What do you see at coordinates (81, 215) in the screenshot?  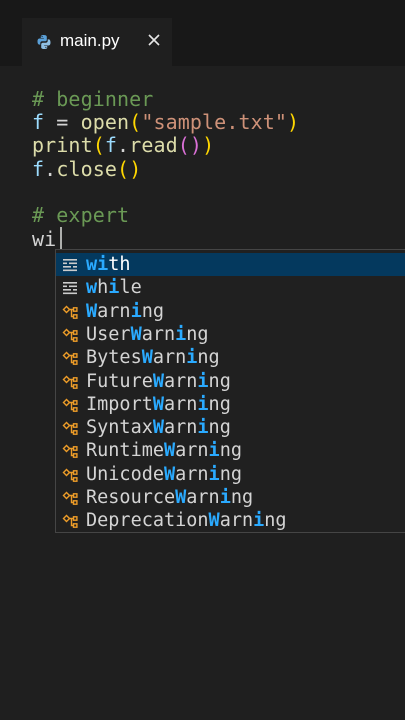 I see `comment-expert: # expert` at bounding box center [81, 215].